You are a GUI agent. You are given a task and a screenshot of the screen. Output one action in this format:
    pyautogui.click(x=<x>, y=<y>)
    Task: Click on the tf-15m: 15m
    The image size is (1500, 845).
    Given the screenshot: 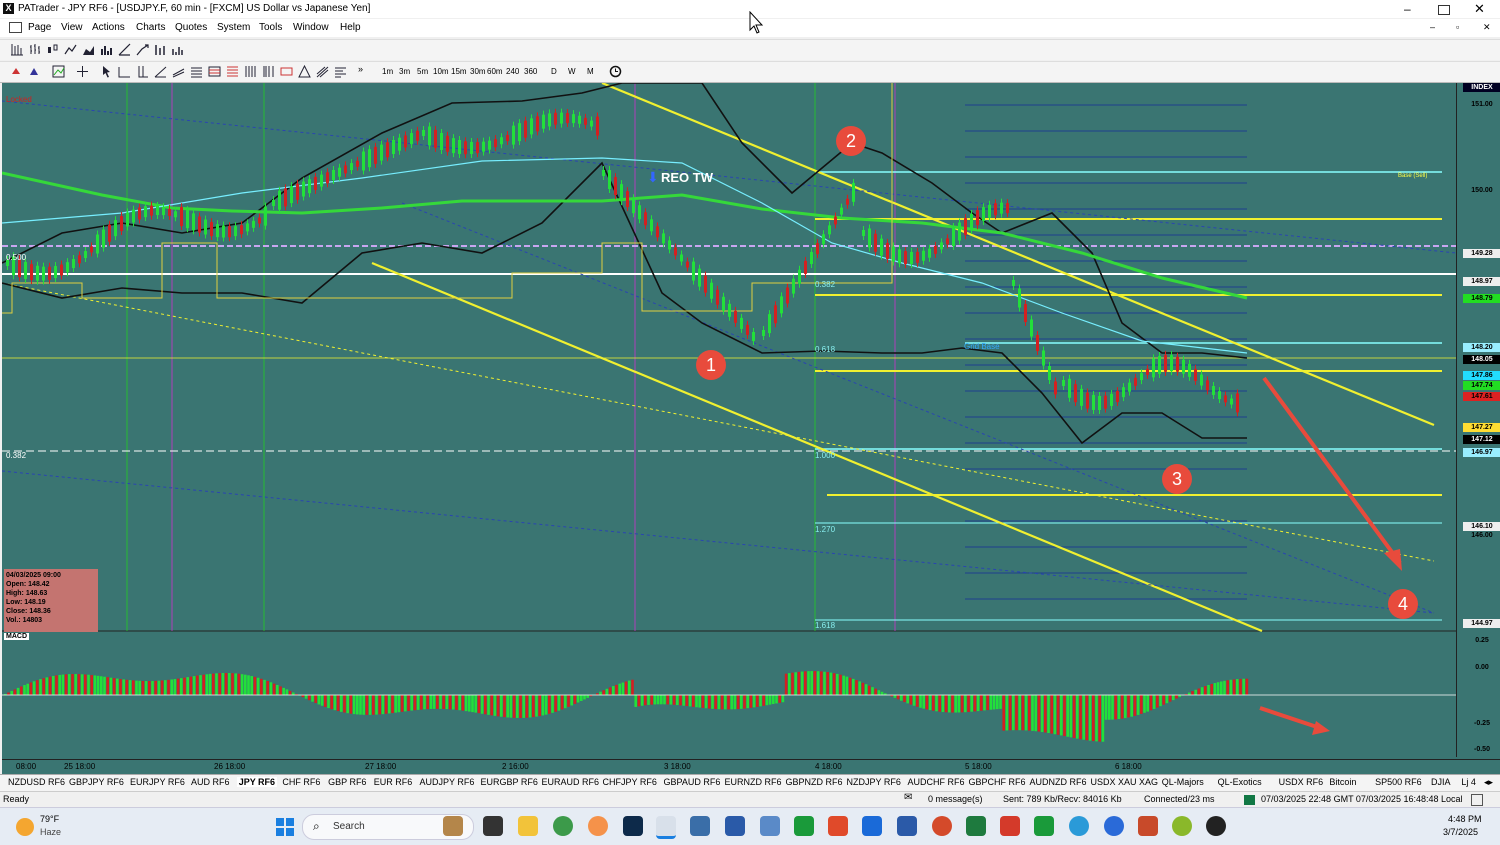 What is the action you would take?
    pyautogui.click(x=459, y=71)
    